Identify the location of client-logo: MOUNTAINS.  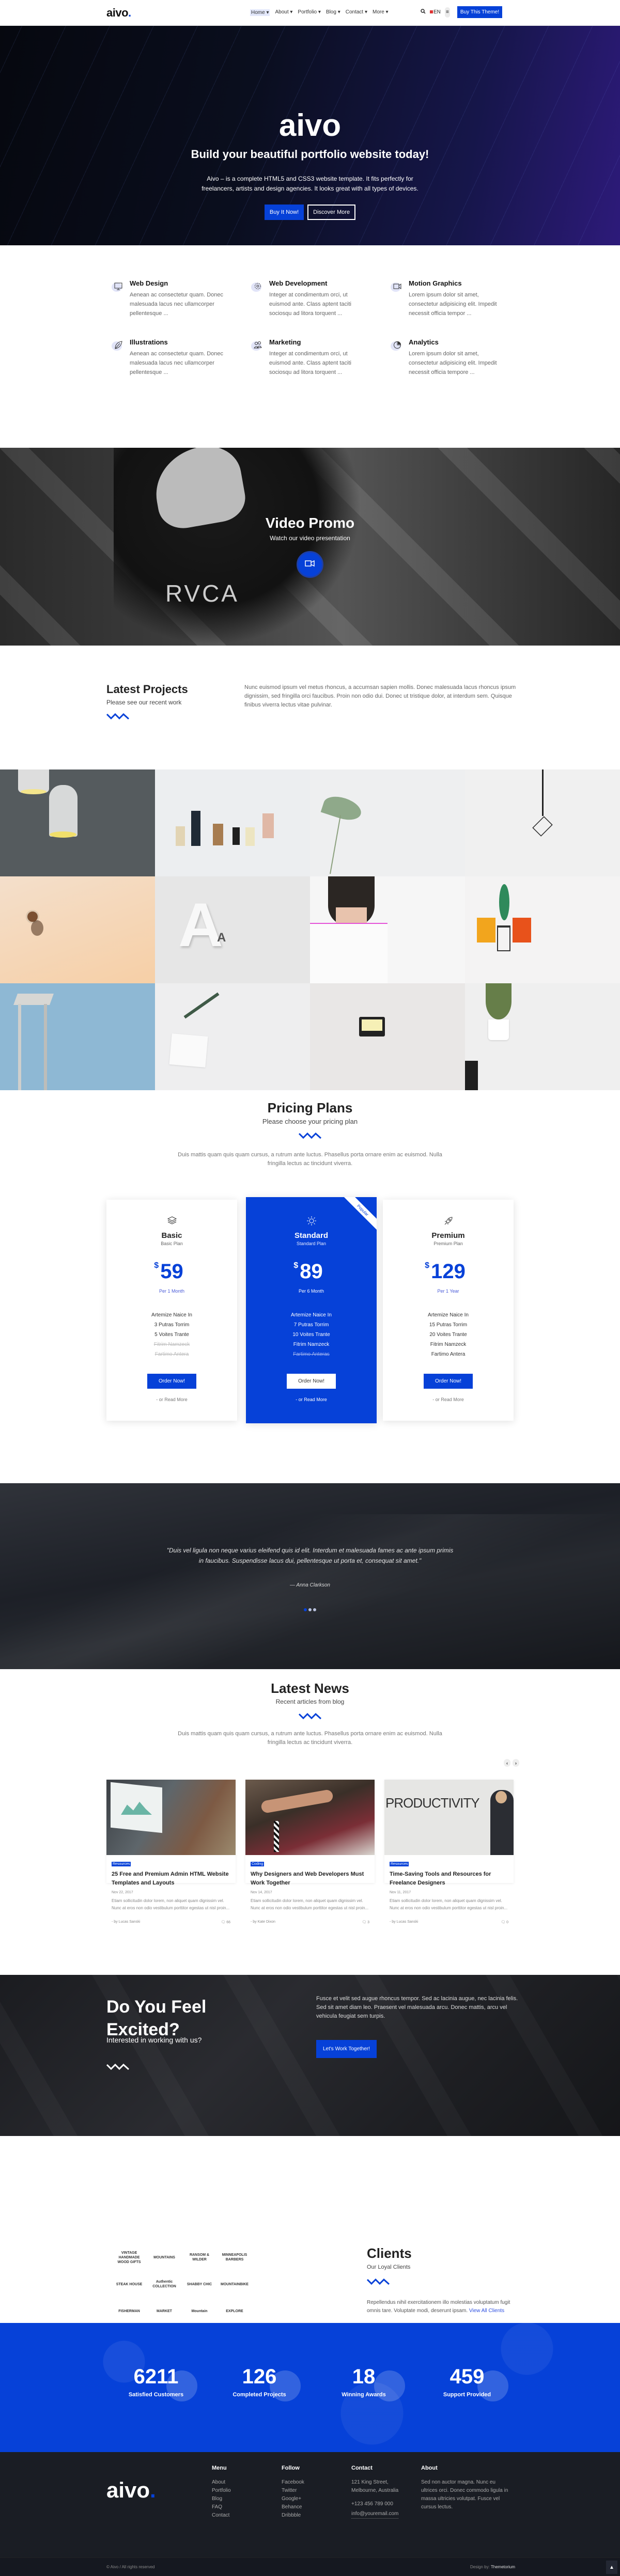
(164, 2257).